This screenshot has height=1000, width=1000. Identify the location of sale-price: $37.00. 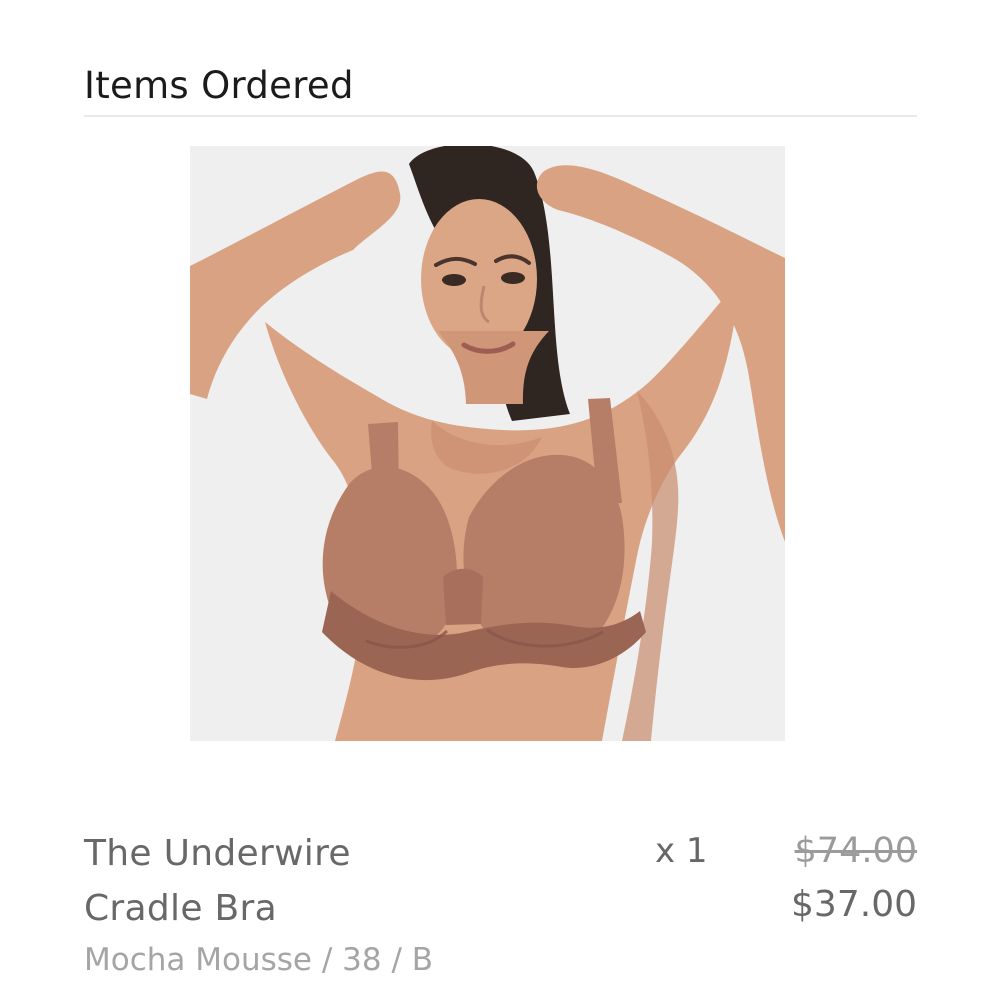
(854, 904).